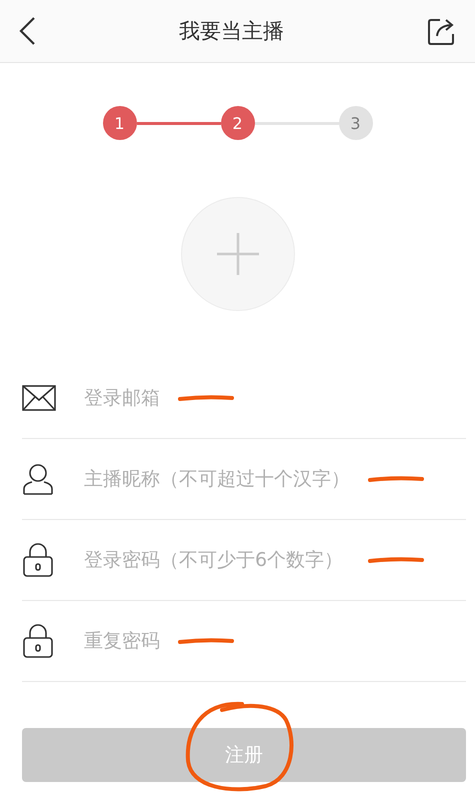 Image resolution: width=475 pixels, height=796 pixels. What do you see at coordinates (219, 479) in the screenshot?
I see `input-field: 主播昵称（不可超过十个汉字）` at bounding box center [219, 479].